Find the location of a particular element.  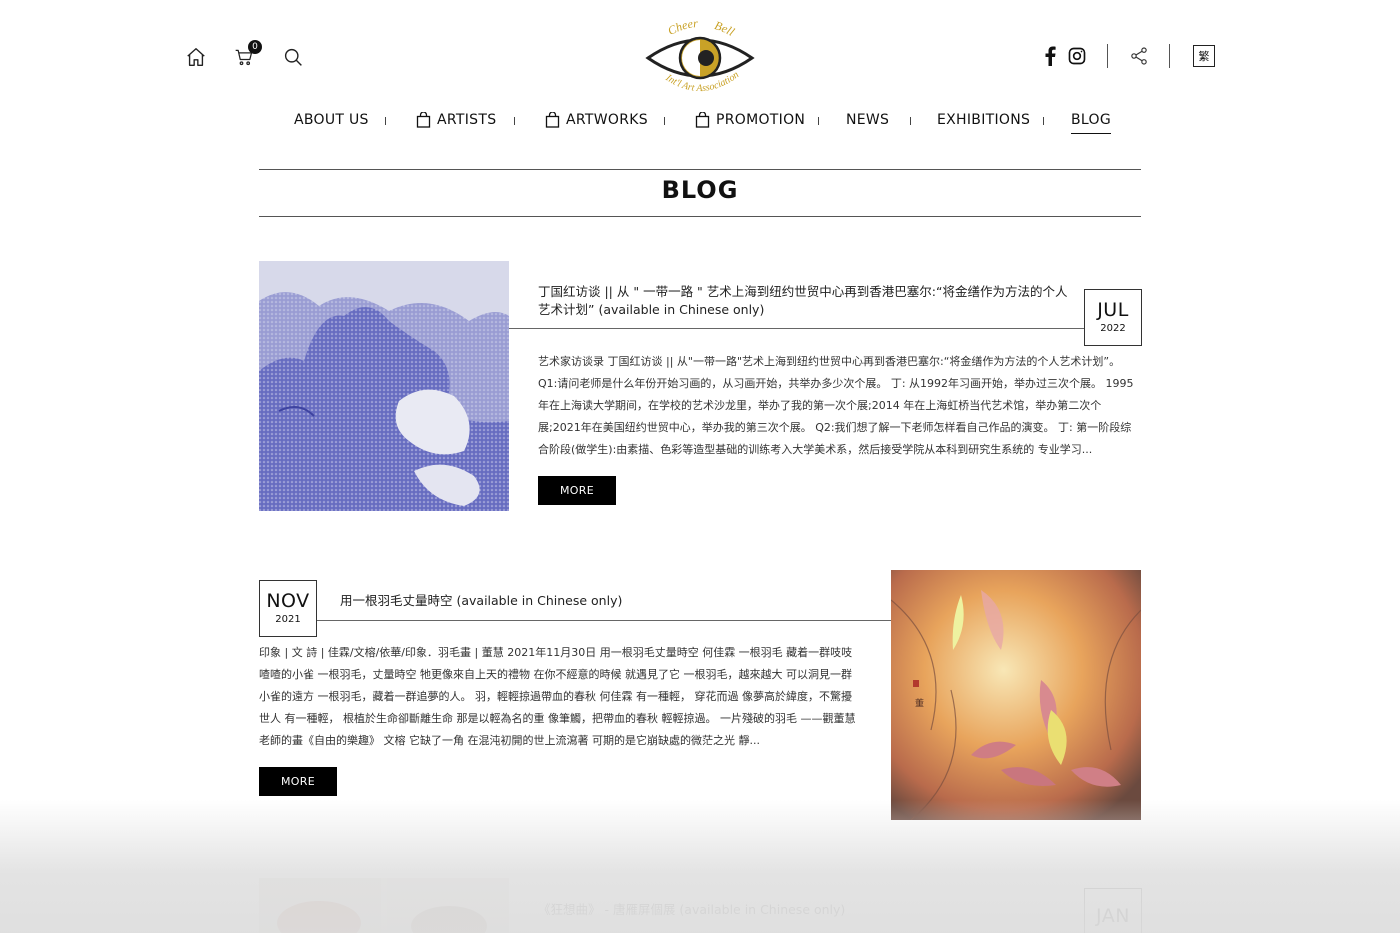

post-date-badge: NOV 2021 is located at coordinates (288, 608).